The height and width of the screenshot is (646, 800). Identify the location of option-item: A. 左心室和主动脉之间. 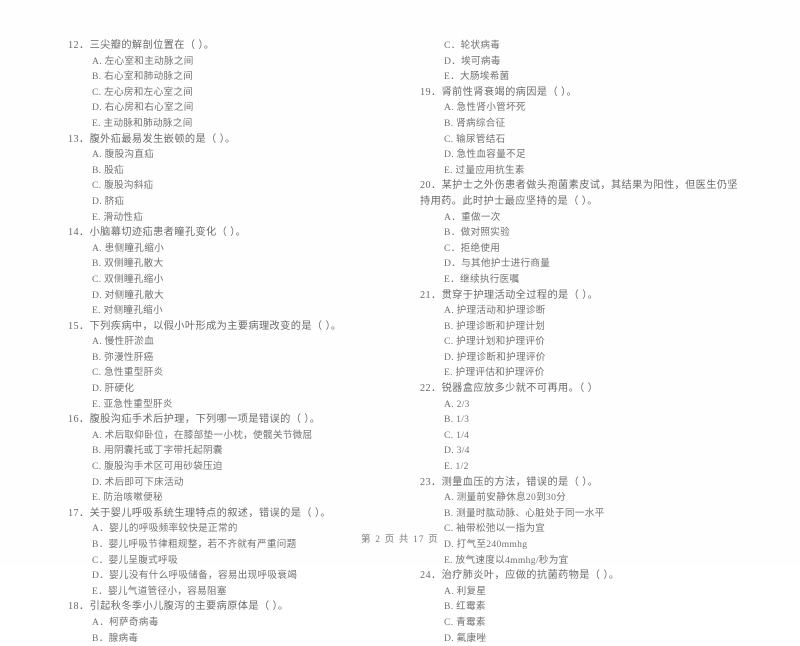
(234, 62).